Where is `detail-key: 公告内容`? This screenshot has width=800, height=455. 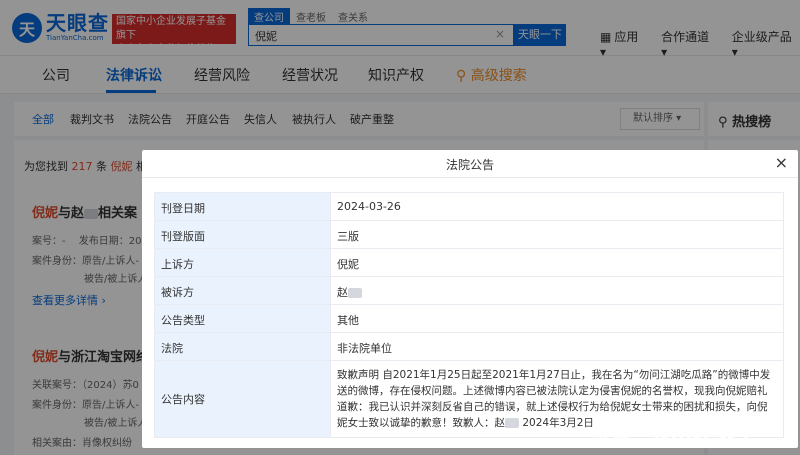
detail-key: 公告内容 is located at coordinates (243, 399).